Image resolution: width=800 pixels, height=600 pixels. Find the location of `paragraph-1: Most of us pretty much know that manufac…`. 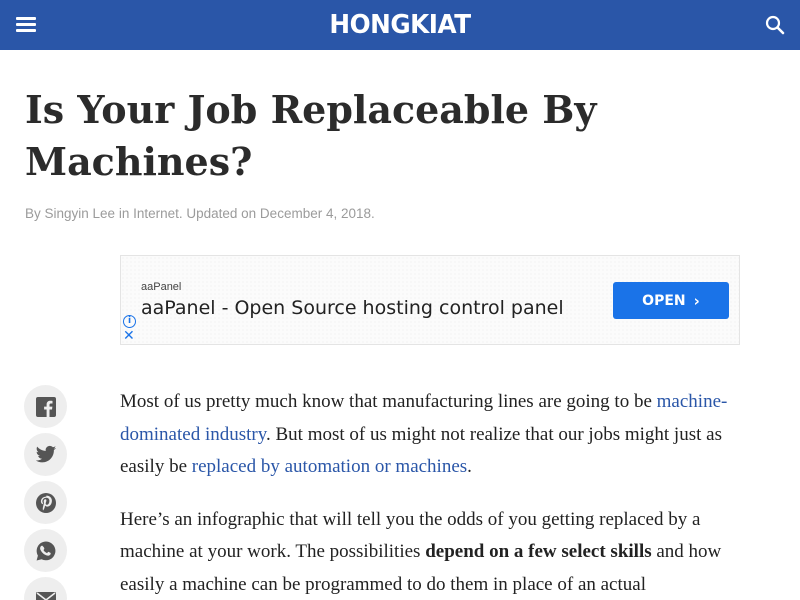

paragraph-1: Most of us pretty much know that manufac… is located at coordinates (430, 435).